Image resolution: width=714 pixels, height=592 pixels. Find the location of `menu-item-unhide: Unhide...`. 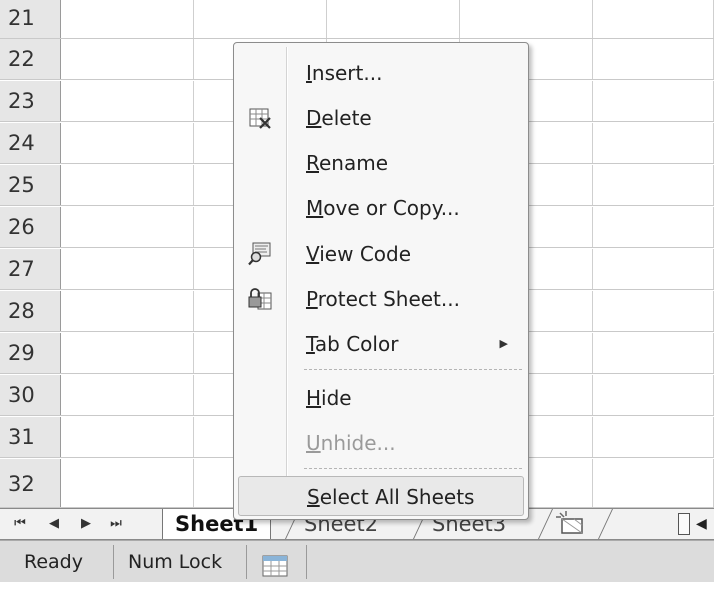

menu-item-unhide: Unhide... is located at coordinates (381, 443).